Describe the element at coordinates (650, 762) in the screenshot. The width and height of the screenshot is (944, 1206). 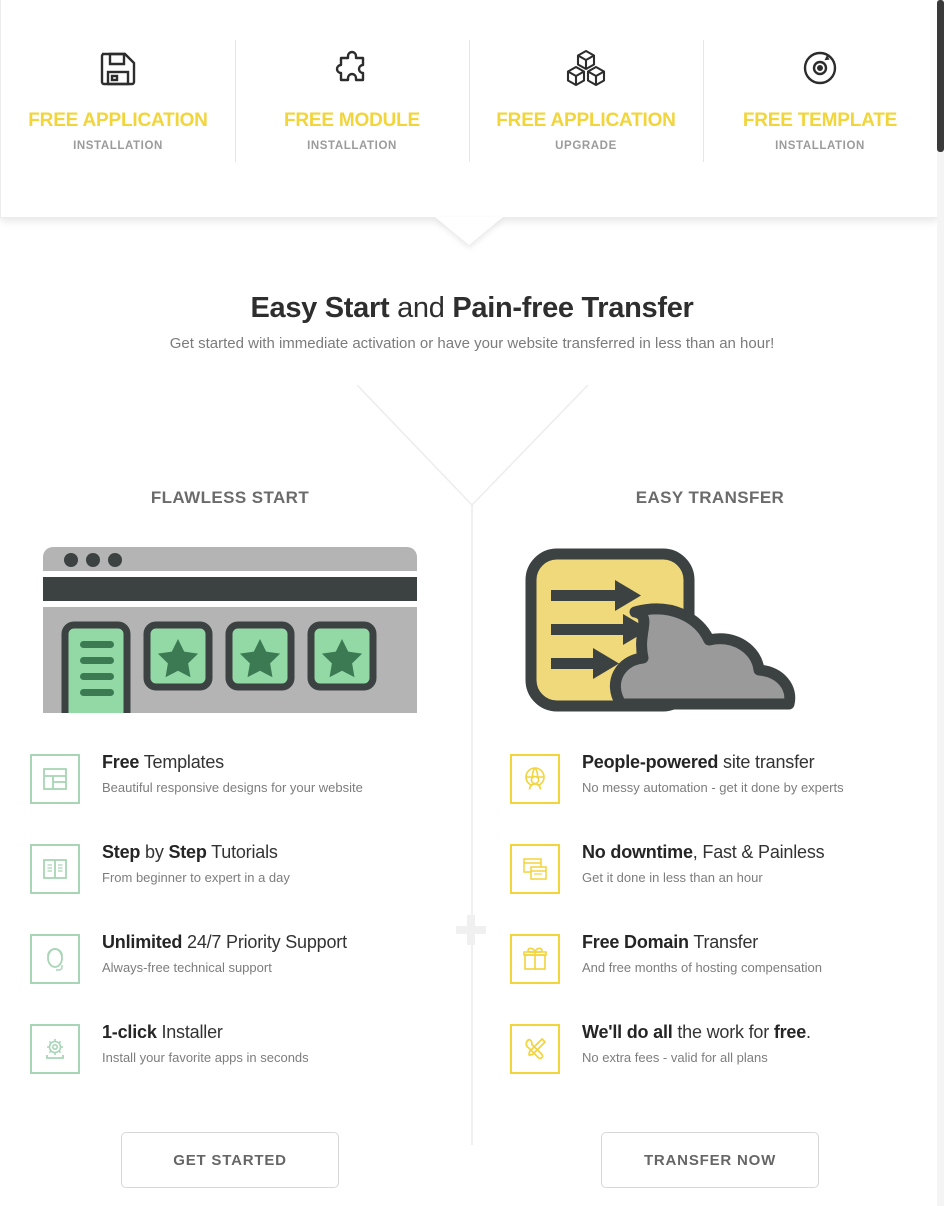
I see `feature-title-bold: People-powered` at that location.